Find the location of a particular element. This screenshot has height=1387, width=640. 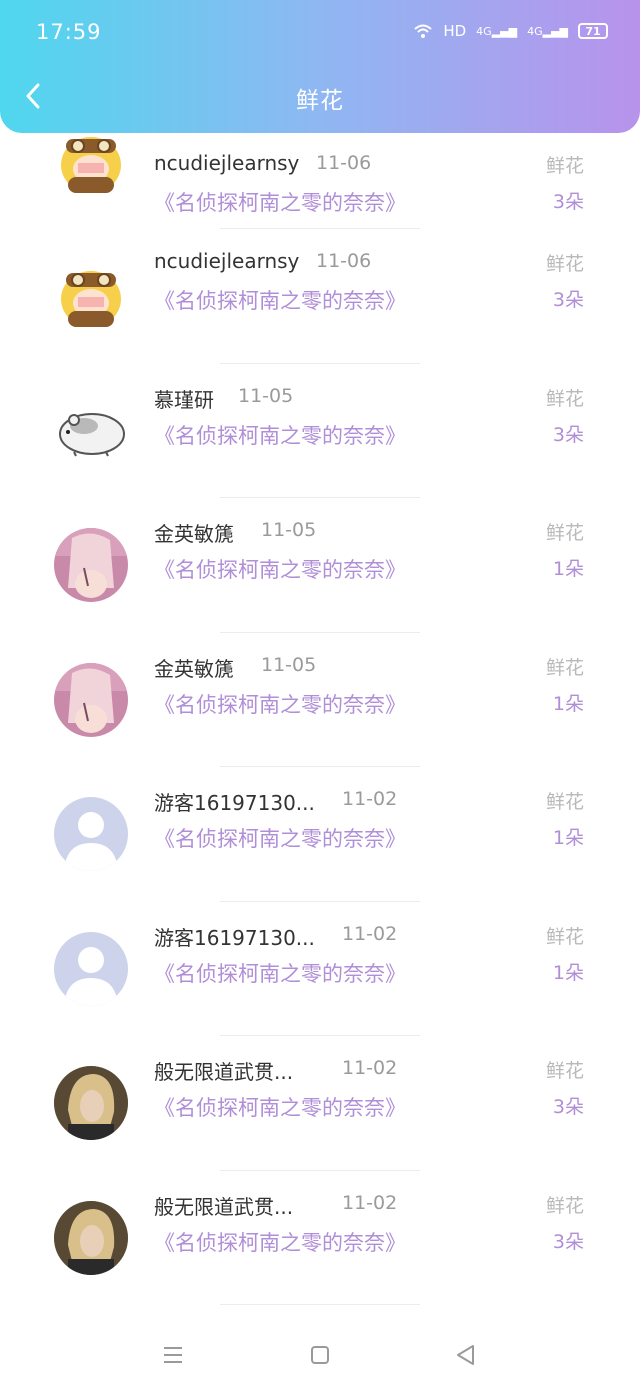

system-back-button is located at coordinates (465, 1355).